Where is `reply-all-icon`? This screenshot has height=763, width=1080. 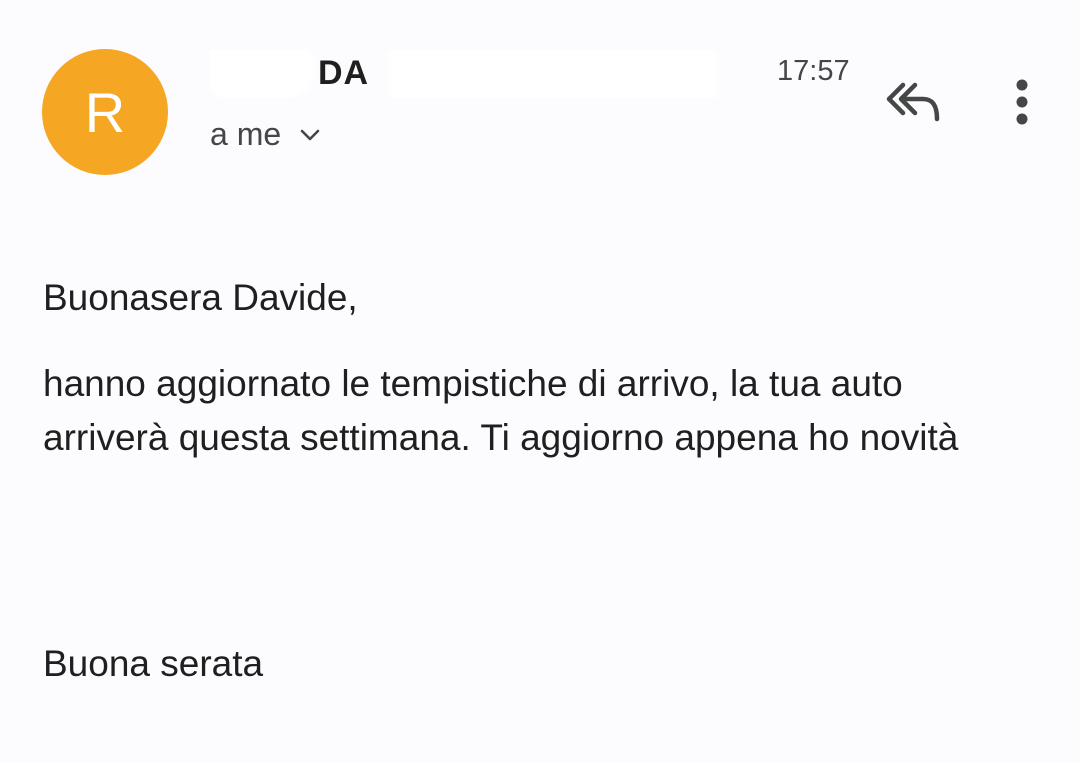 reply-all-icon is located at coordinates (913, 102).